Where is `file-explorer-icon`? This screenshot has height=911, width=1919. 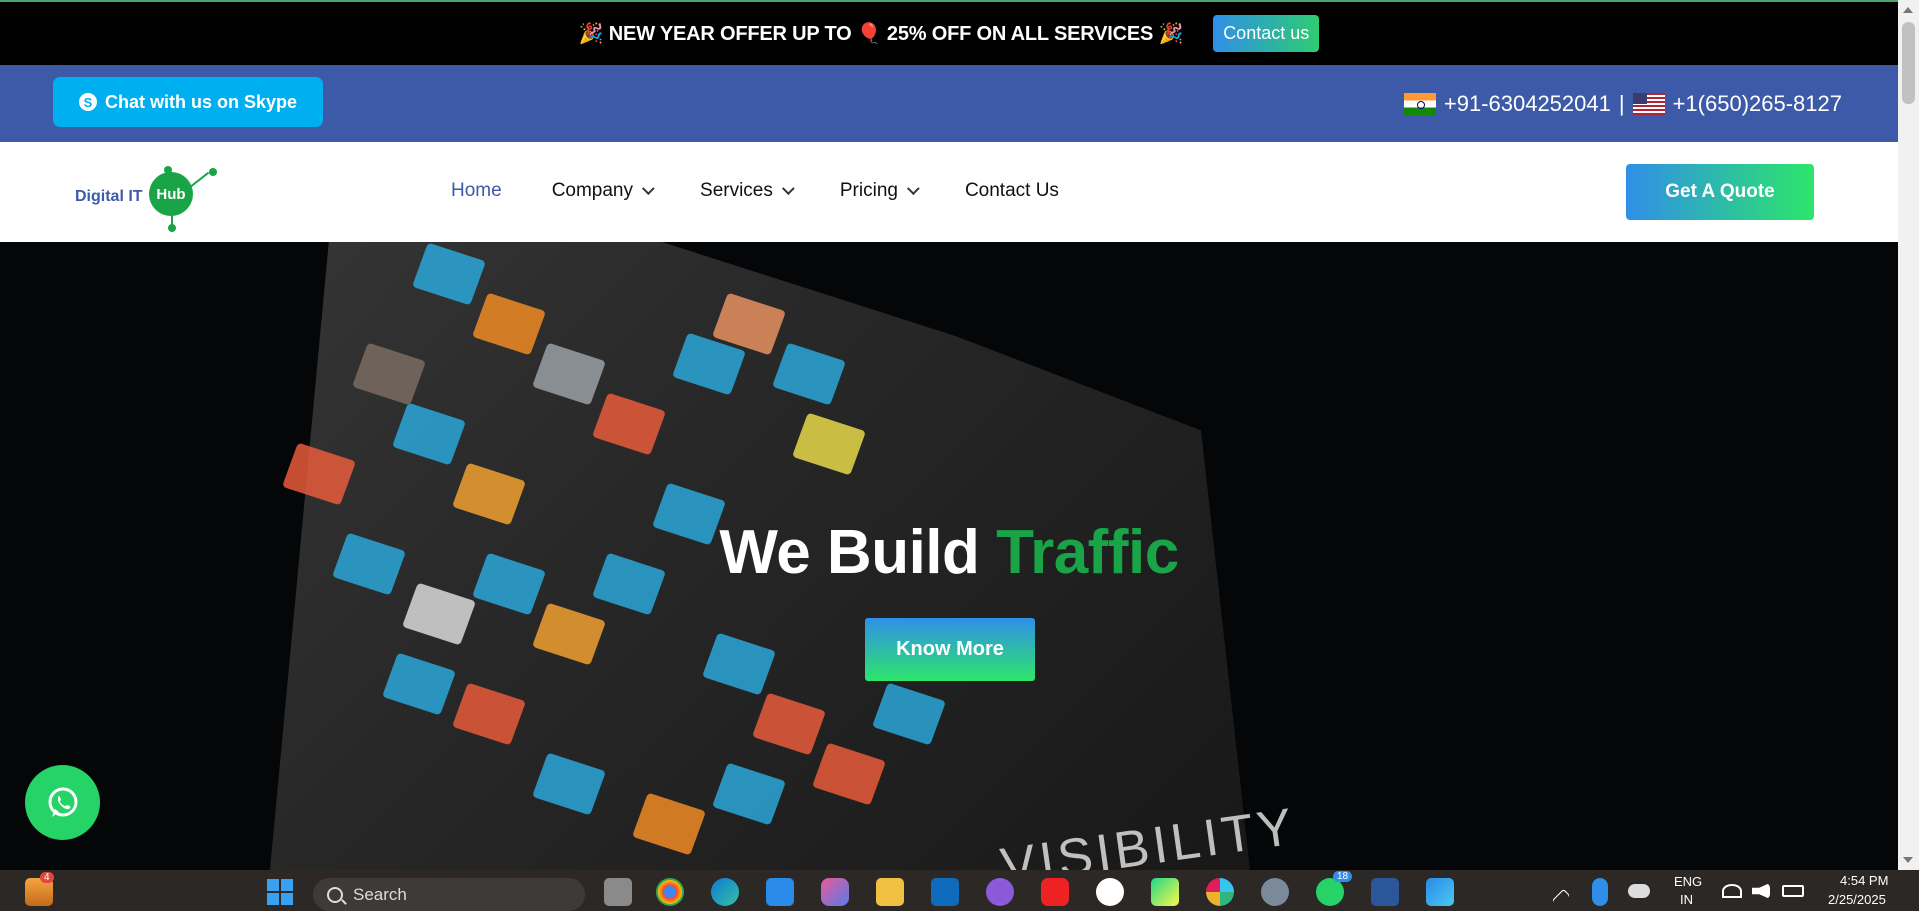
file-explorer-icon is located at coordinates (890, 892).